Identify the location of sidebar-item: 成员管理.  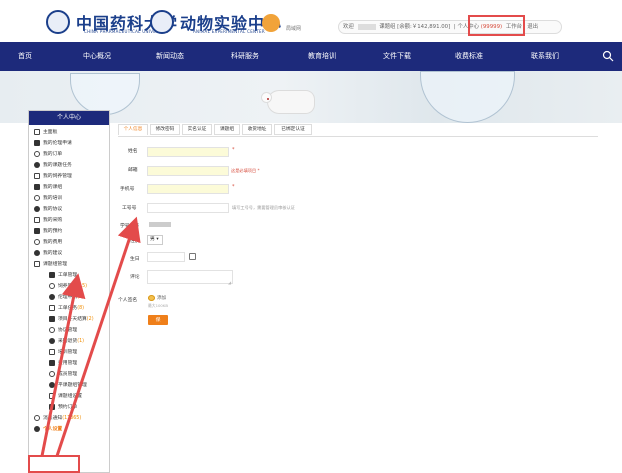
(70, 374).